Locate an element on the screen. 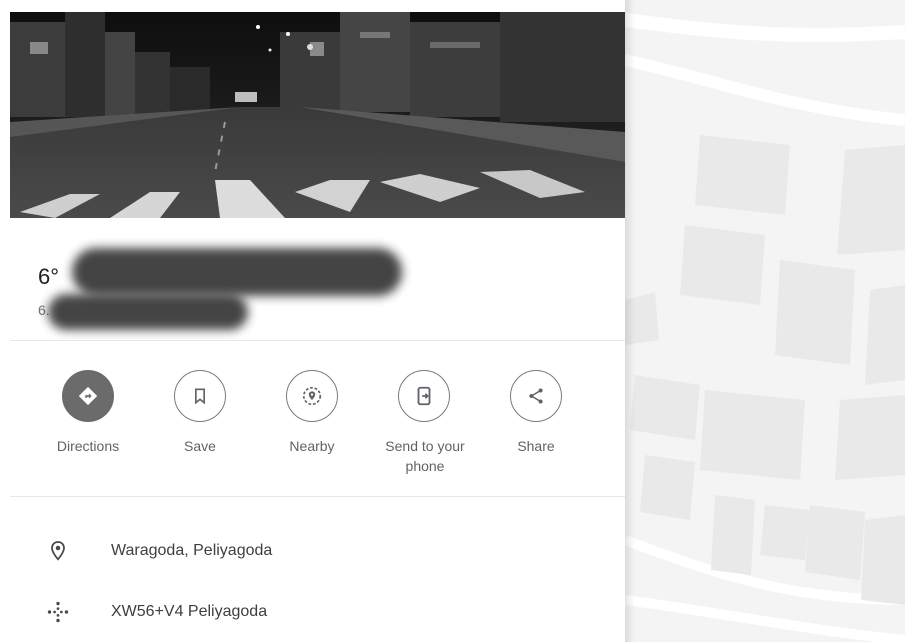 This screenshot has width=905, height=642. panel-shadow is located at coordinates (630, 321).